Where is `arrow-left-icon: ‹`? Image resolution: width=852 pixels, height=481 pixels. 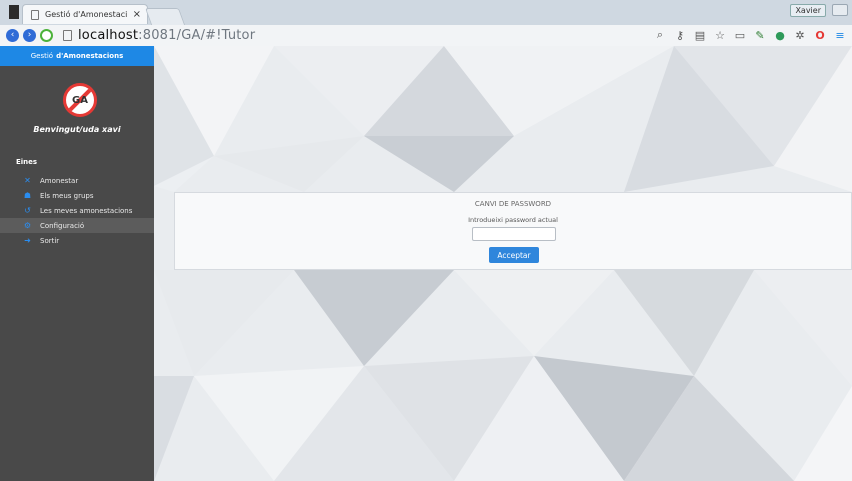 arrow-left-icon: ‹ is located at coordinates (12, 35).